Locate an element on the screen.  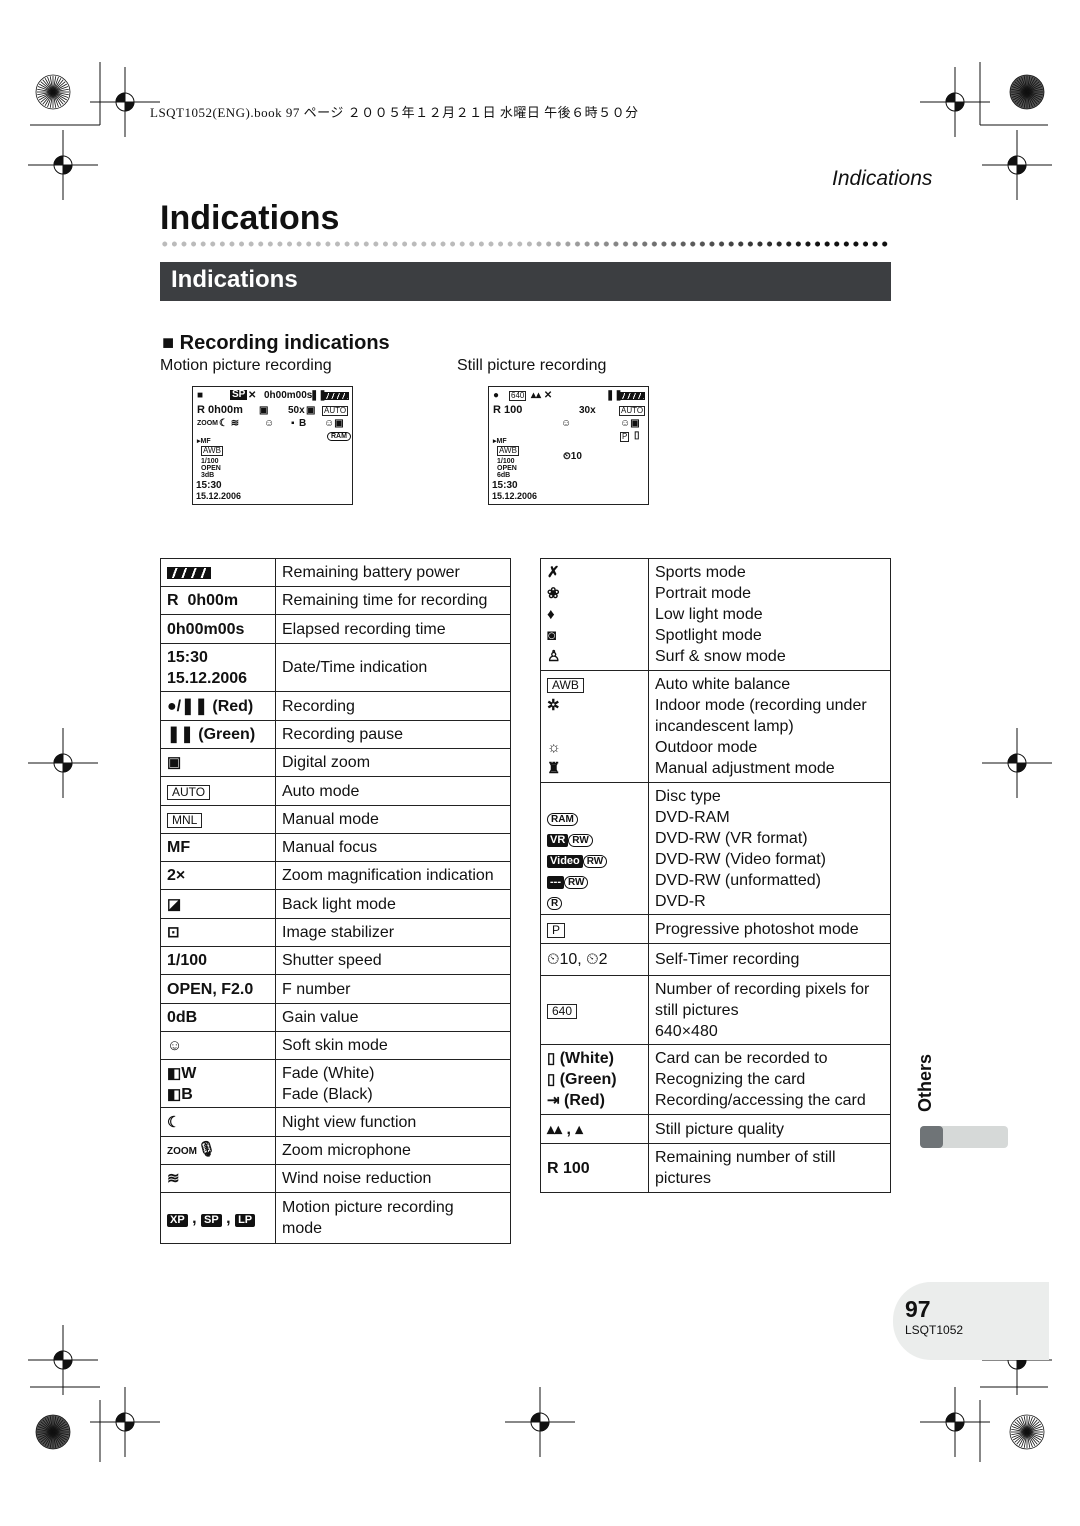
table-row: ⊡ Image stabilizer is located at coordinates (335, 932).